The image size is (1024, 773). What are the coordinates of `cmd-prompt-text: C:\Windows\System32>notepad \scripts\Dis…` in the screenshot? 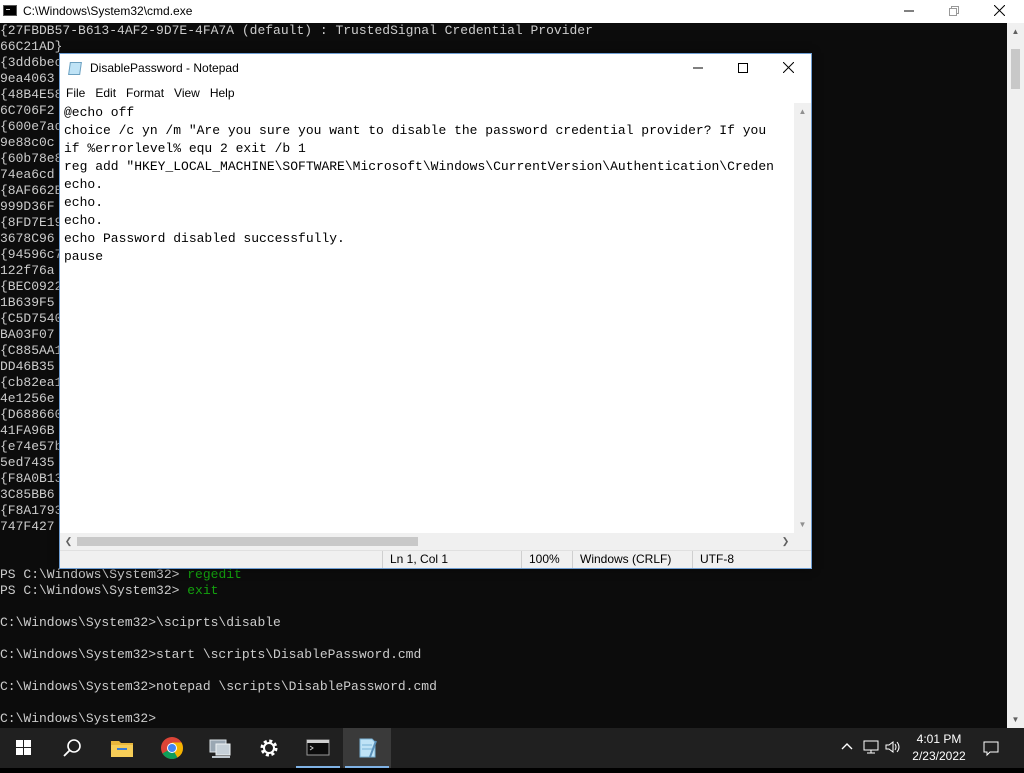 It's located at (218, 686).